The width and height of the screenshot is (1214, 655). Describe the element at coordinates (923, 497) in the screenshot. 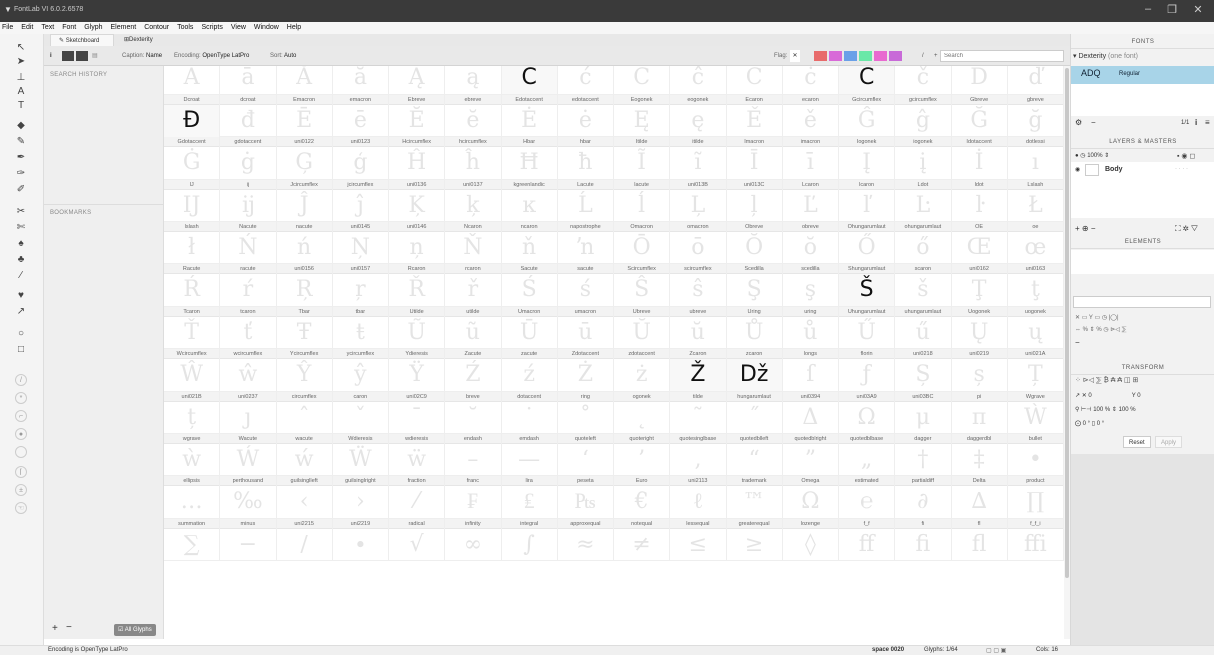

I see `glyph-cell: partialdiff ∂` at that location.